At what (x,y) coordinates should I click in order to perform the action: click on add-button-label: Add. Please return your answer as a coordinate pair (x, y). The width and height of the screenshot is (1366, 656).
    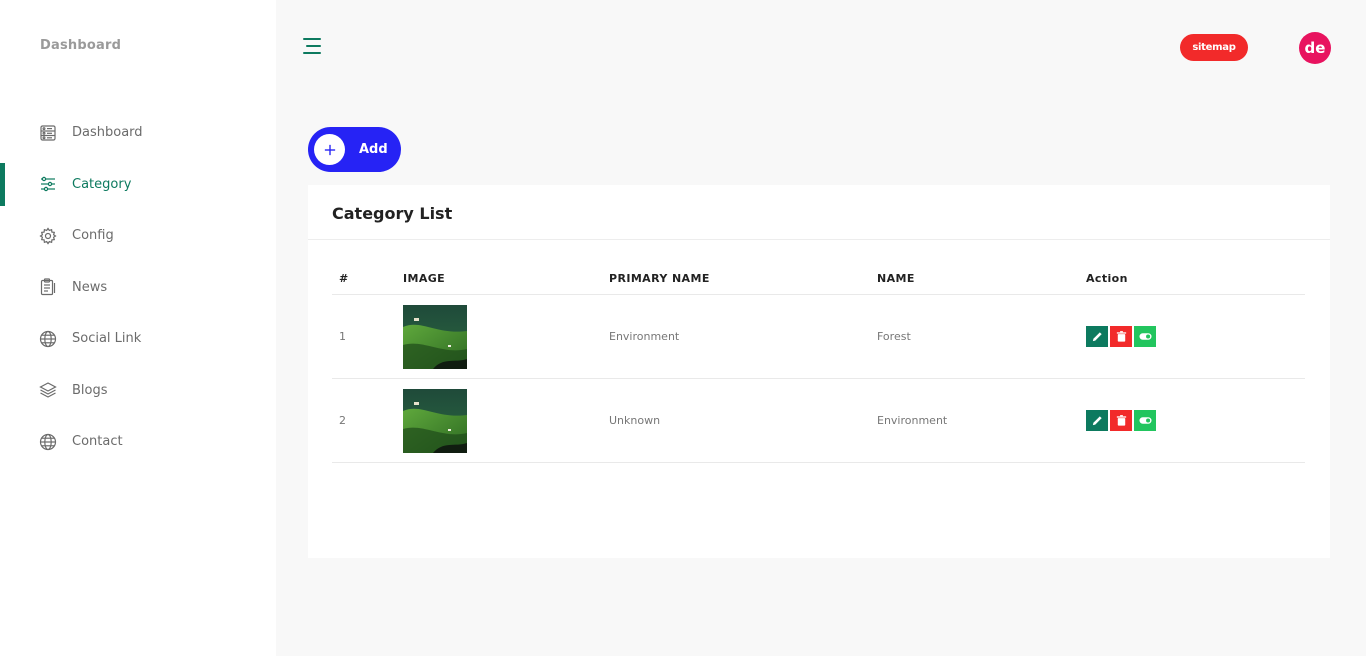
    Looking at the image, I should click on (373, 149).